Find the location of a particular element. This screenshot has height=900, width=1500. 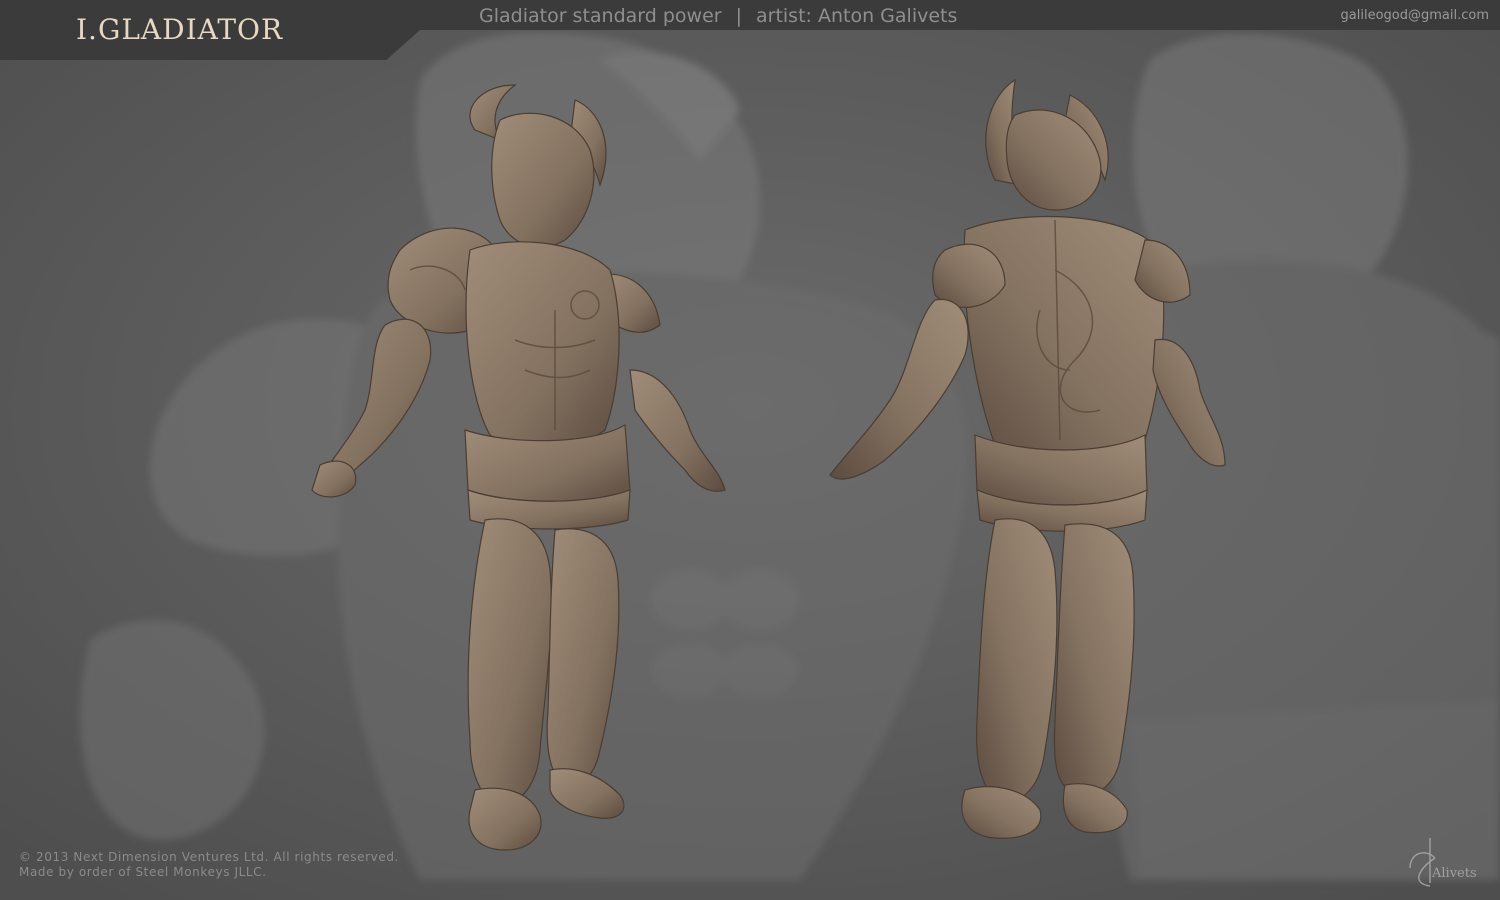

project-name: Gladiator standard power is located at coordinates (600, 16).